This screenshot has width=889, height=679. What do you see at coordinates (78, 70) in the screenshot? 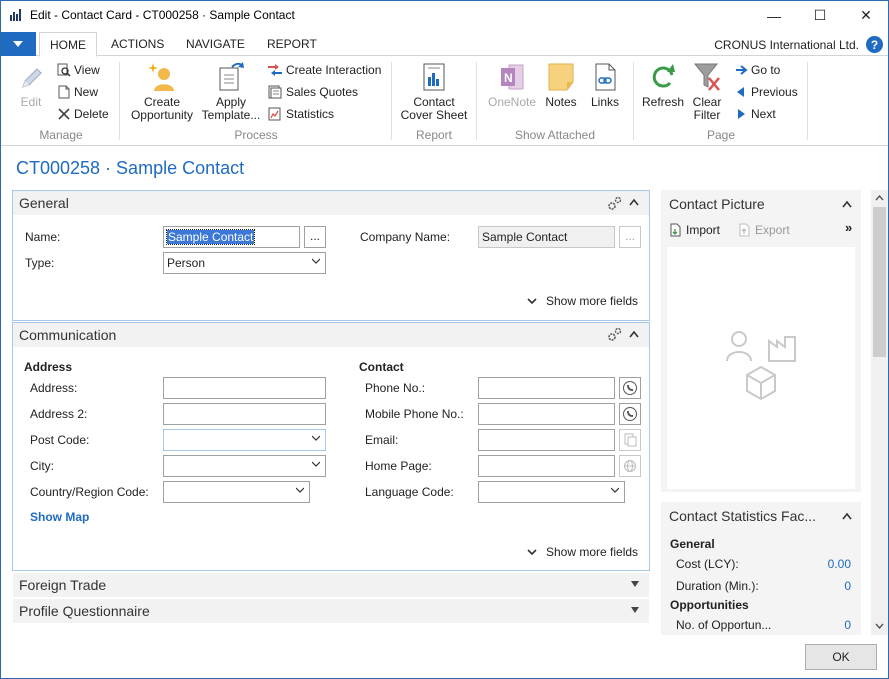
I see `view-button: View` at bounding box center [78, 70].